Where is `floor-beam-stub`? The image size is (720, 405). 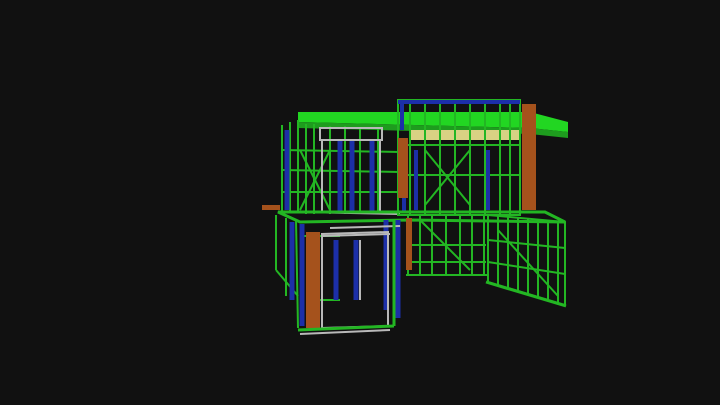 floor-beam-stub is located at coordinates (271, 207).